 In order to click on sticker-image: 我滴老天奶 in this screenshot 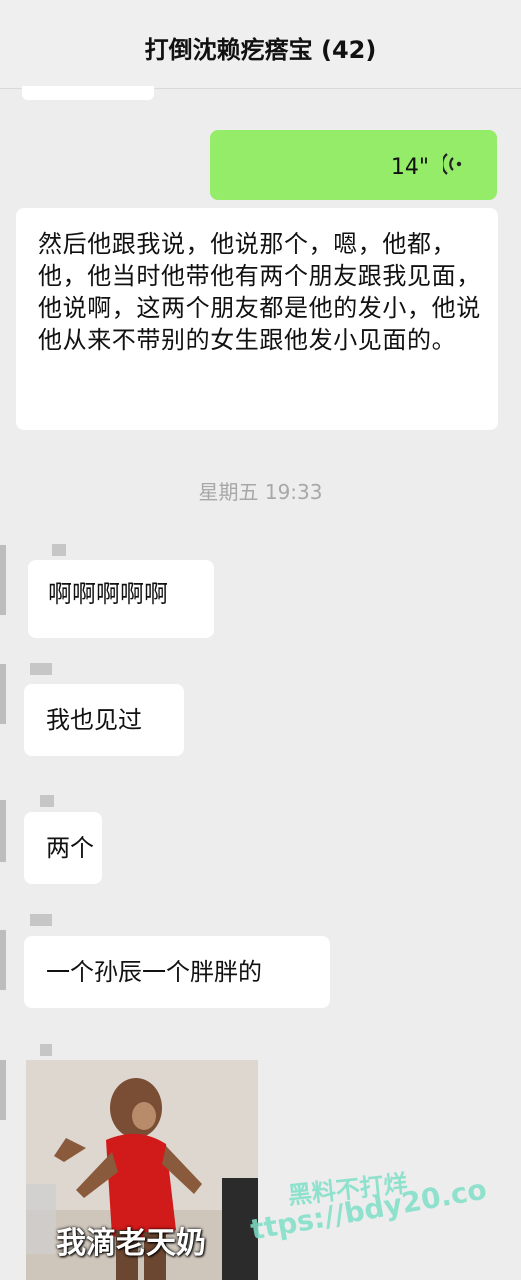, I will do `click(142, 1170)`.